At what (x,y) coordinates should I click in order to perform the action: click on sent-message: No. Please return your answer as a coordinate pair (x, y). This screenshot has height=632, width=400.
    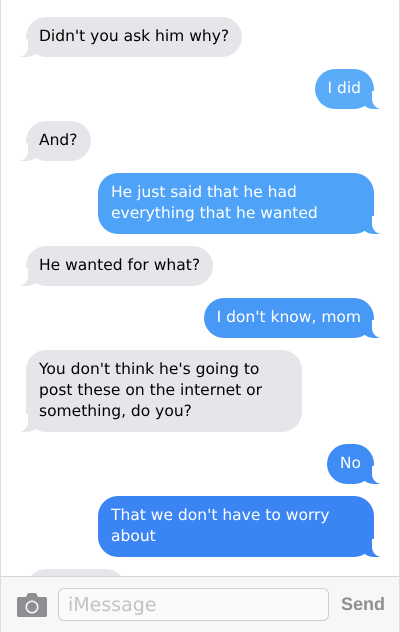
    Looking at the image, I should click on (354, 464).